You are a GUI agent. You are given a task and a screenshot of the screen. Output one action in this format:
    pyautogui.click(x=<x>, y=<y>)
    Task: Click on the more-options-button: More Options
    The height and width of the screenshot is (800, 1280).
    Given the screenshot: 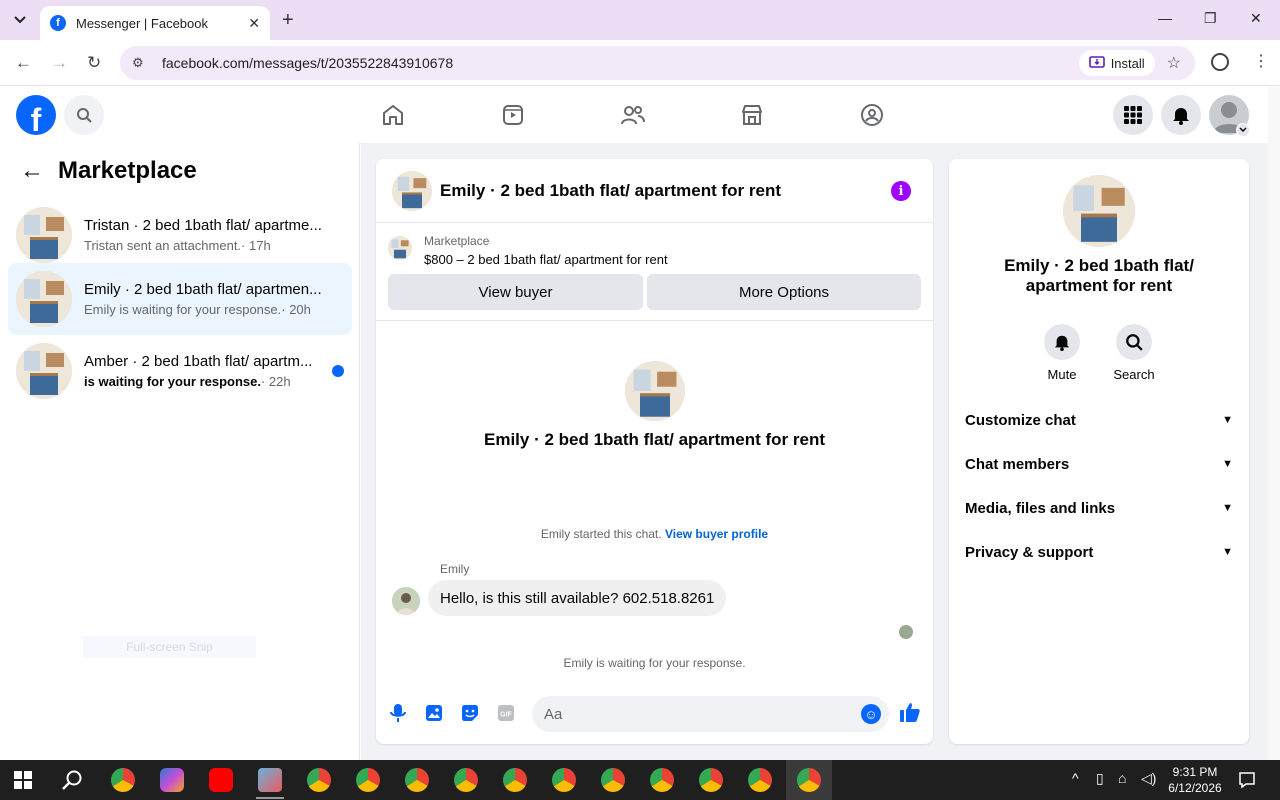 What is the action you would take?
    pyautogui.click(x=784, y=292)
    